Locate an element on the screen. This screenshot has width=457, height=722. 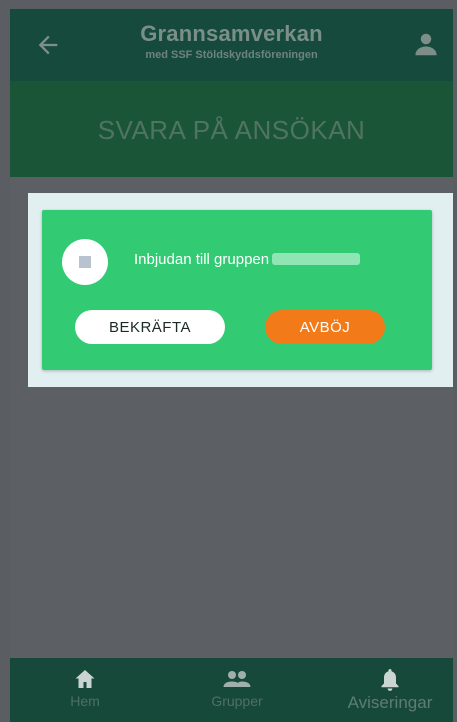
section-banner: SVARA PÅ ANSÖKAN is located at coordinates (231, 129).